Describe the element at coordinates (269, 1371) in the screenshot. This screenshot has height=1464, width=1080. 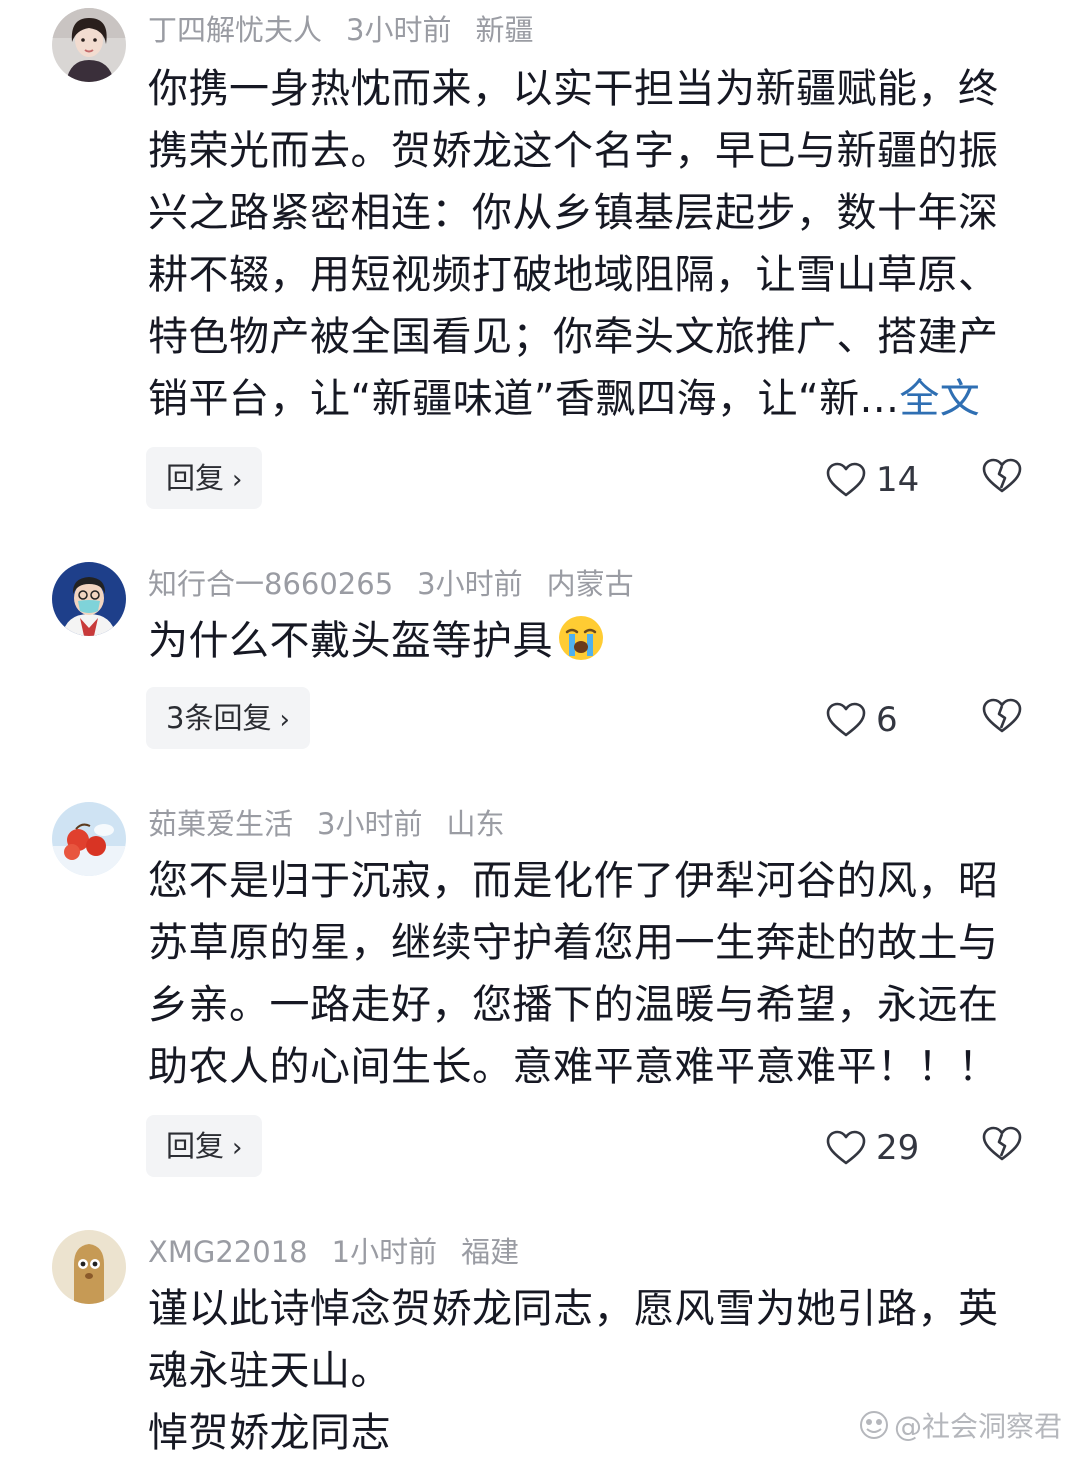
I see `comment-line: 魂永驻天山。` at that location.